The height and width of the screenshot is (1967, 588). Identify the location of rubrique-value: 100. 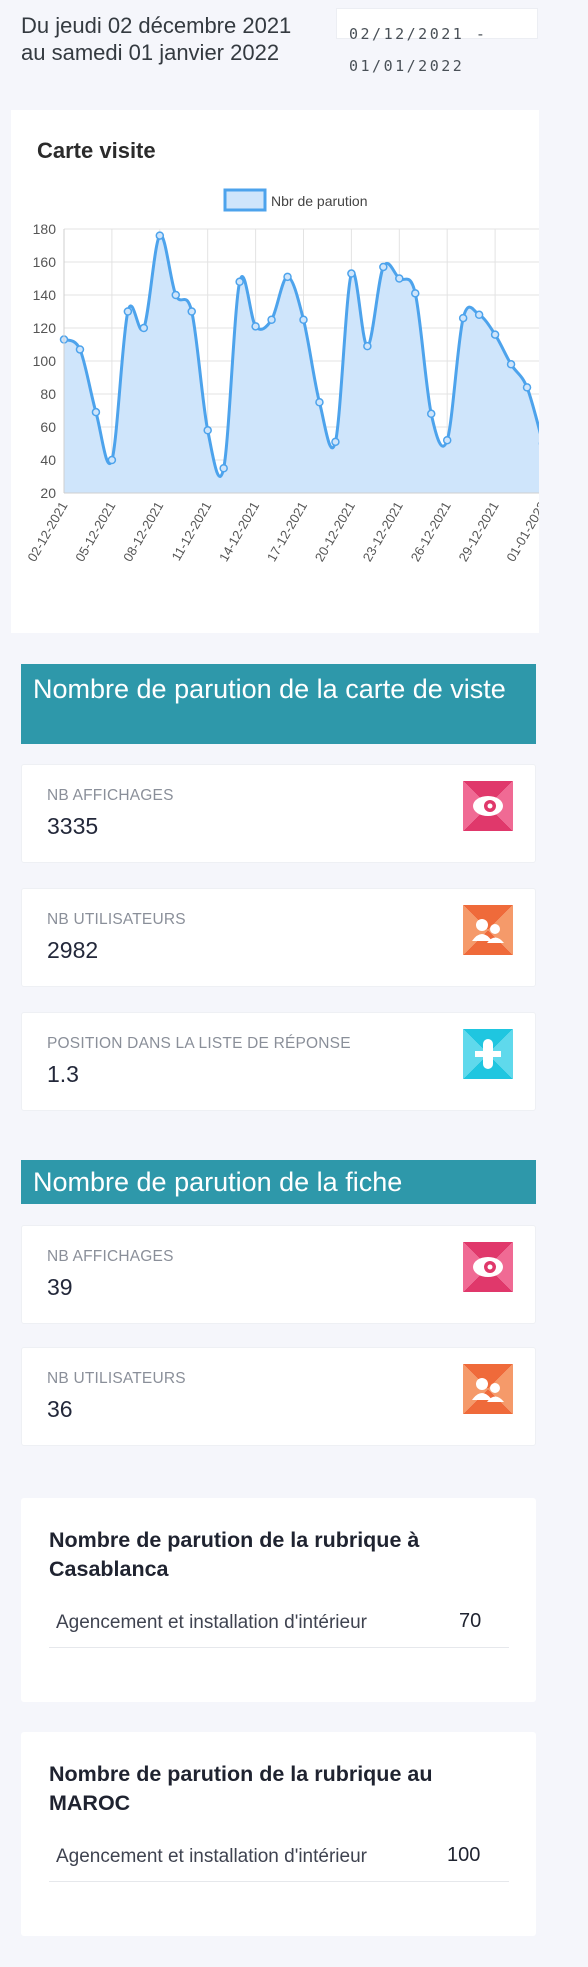
(464, 1855).